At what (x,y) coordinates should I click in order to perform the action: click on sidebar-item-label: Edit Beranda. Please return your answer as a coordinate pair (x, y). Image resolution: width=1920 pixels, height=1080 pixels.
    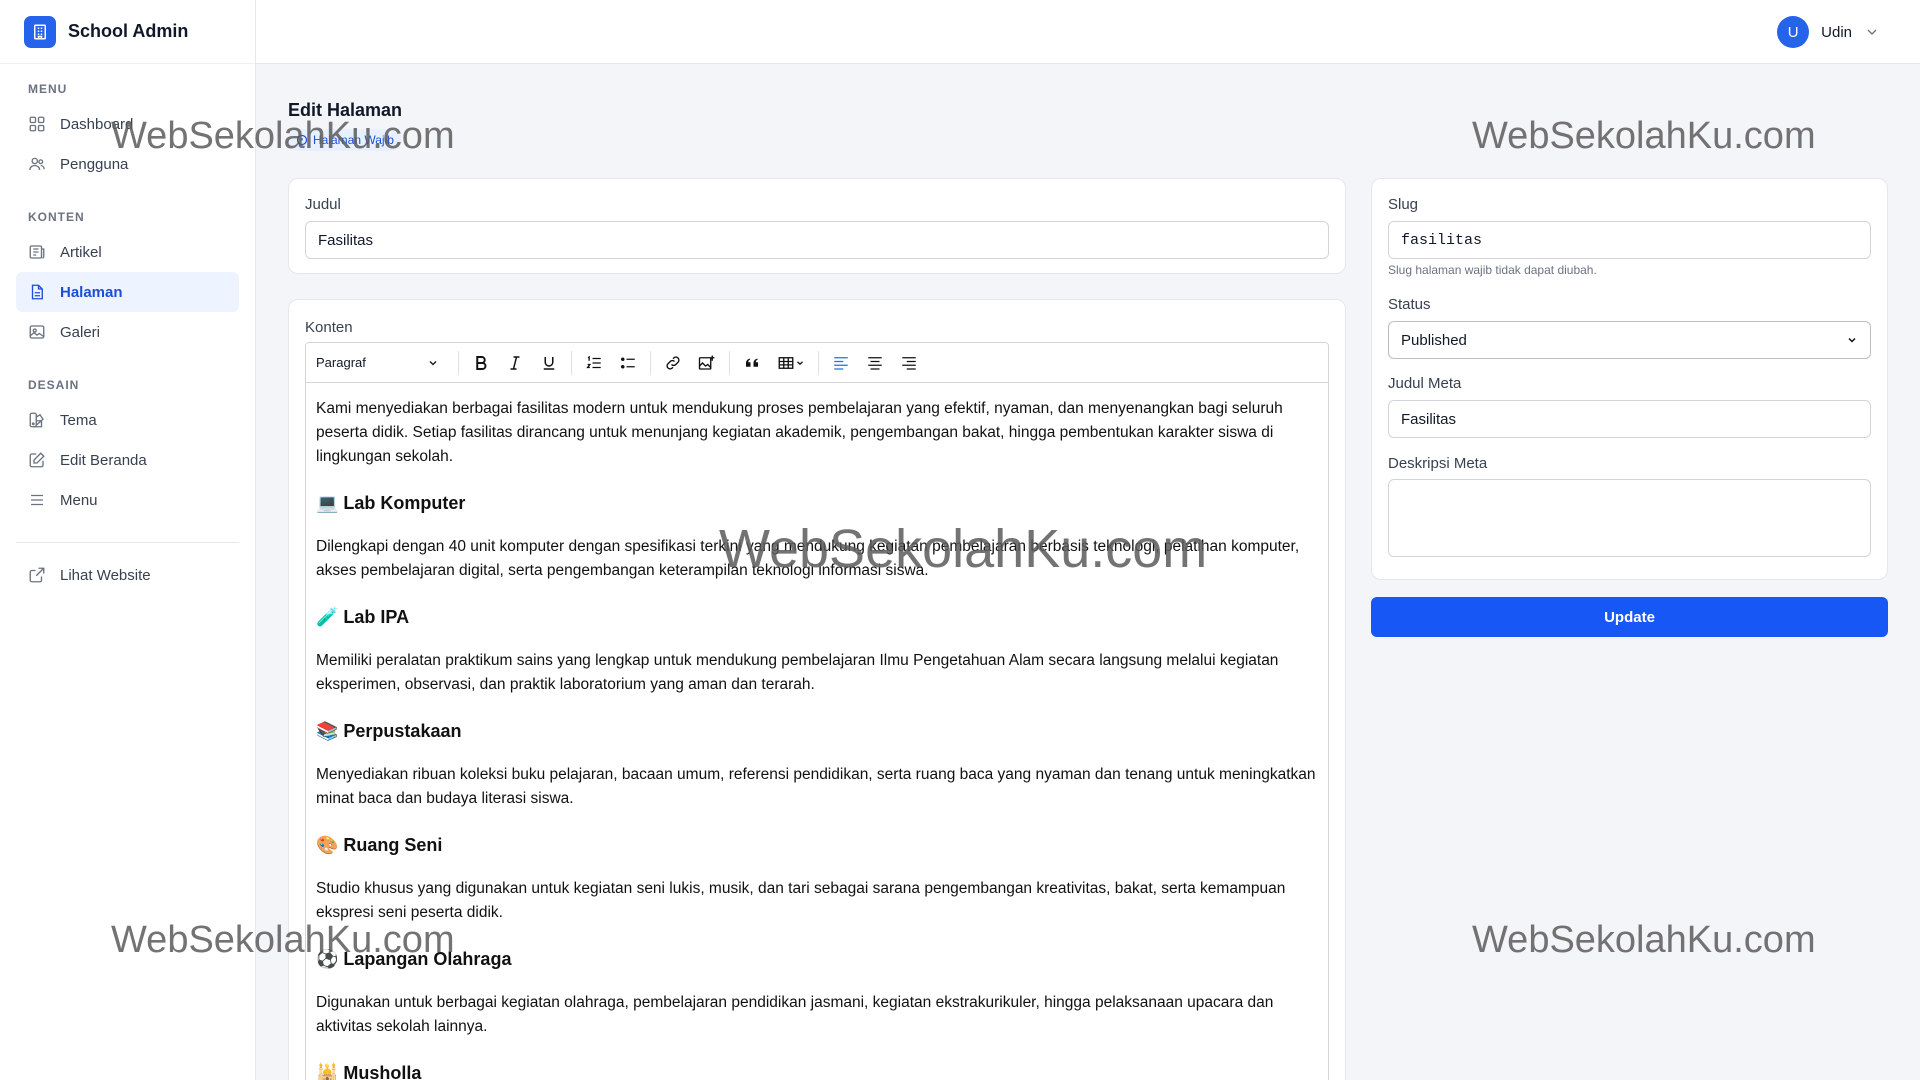
    Looking at the image, I should click on (103, 460).